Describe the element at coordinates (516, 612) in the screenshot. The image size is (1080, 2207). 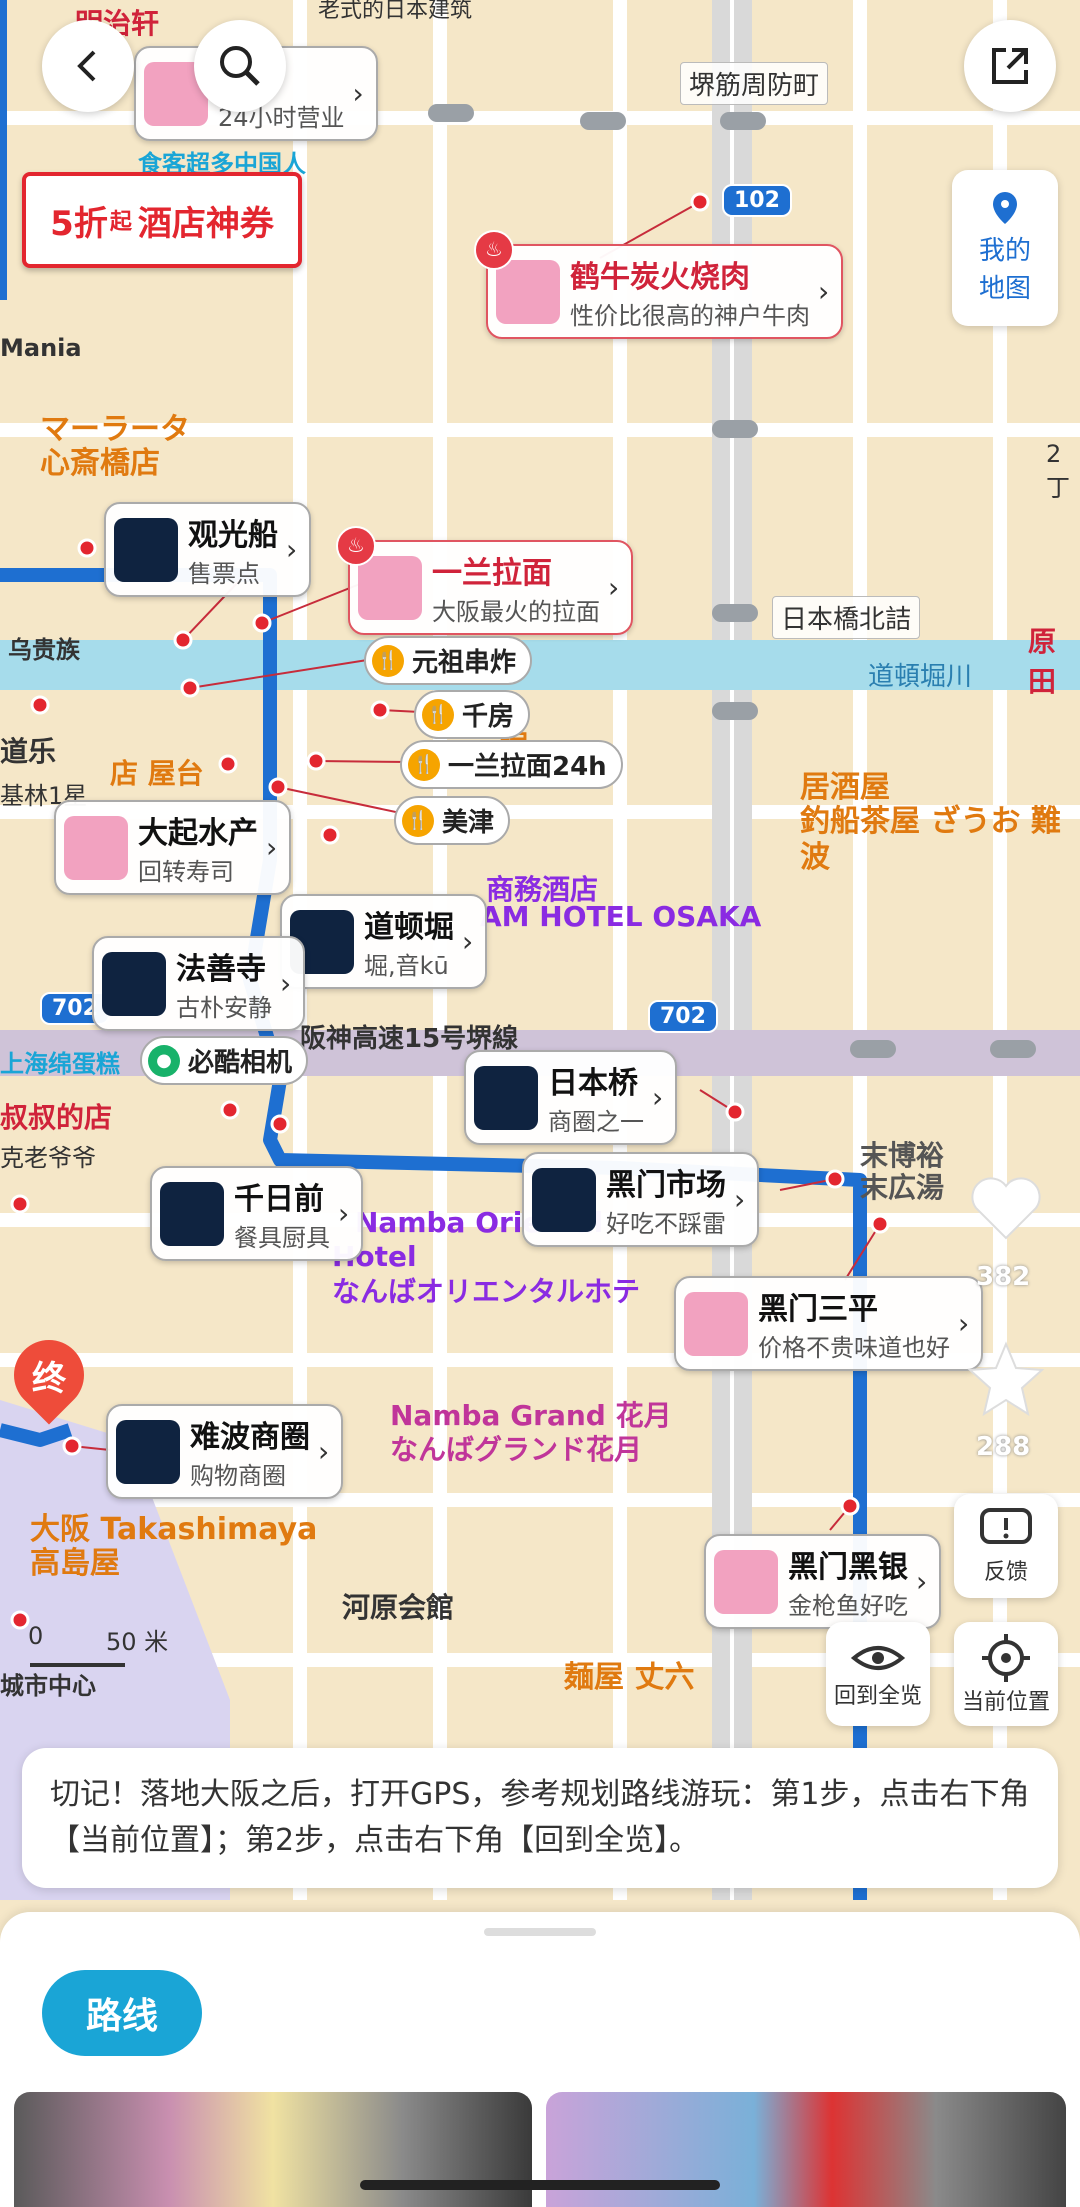
I see `poi-subtitle: 大阪最火的拉面` at that location.